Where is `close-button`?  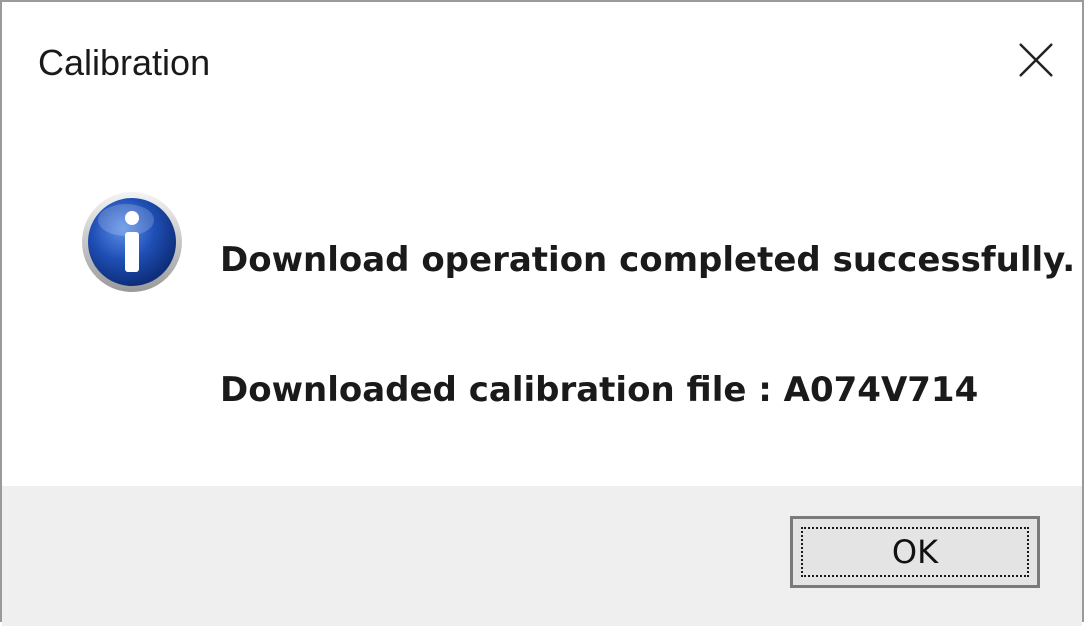
close-button is located at coordinates (1036, 60).